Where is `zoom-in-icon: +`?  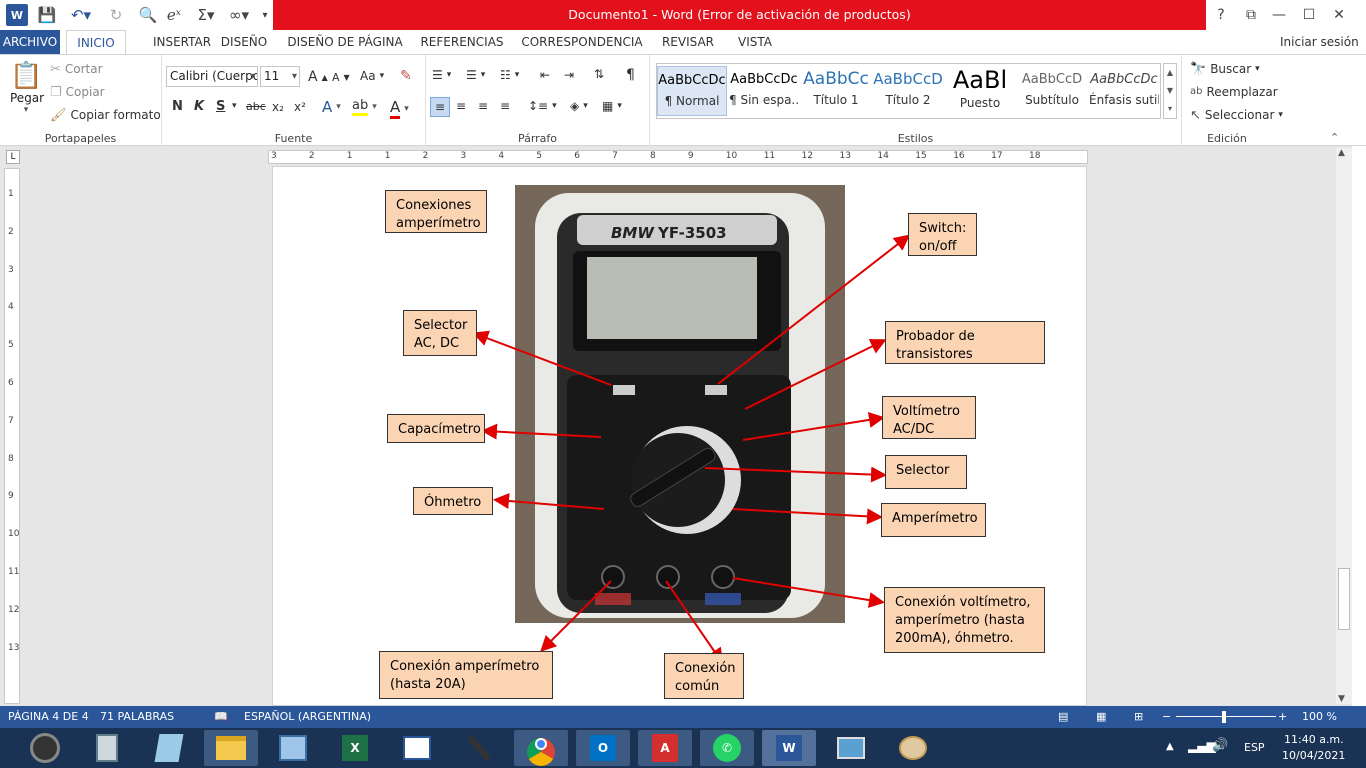
zoom-in-icon: + is located at coordinates (1282, 716).